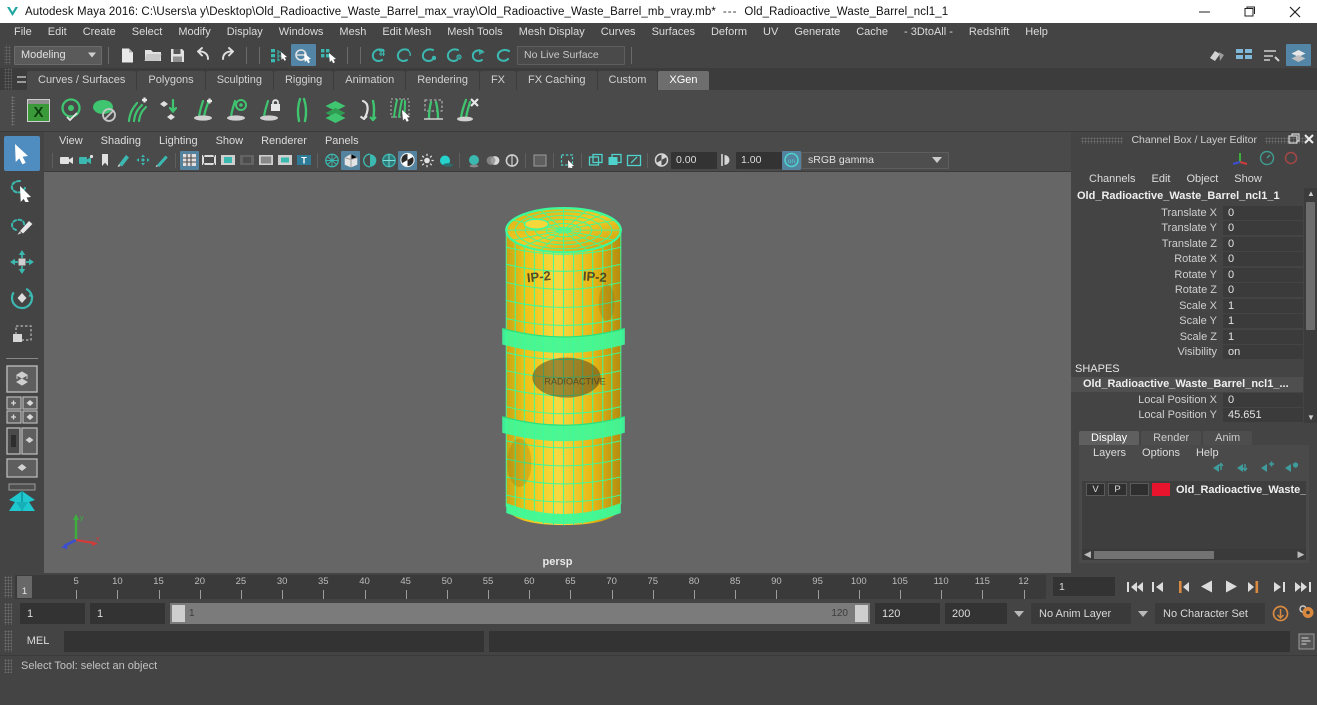 This screenshot has width=1317, height=705. What do you see at coordinates (58, 55) in the screenshot?
I see `menu-set-selector: Modeling` at bounding box center [58, 55].